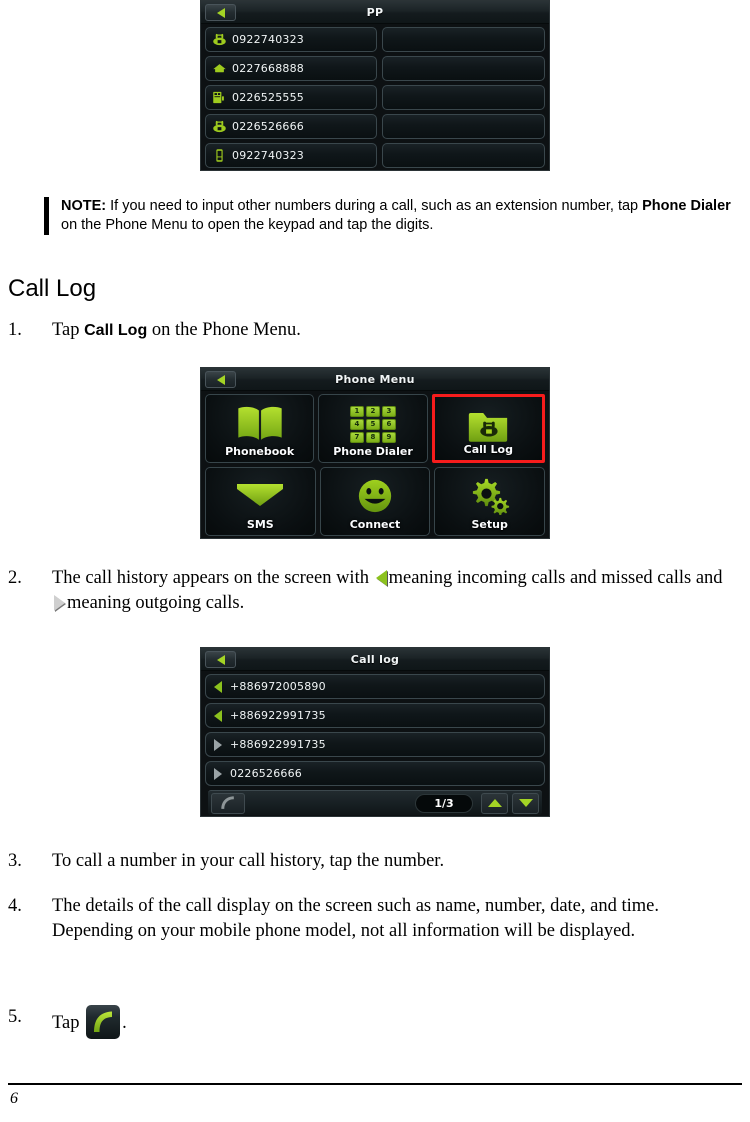 This screenshot has height=1122, width=750. Describe the element at coordinates (260, 423) in the screenshot. I see `open-book-icon` at that location.